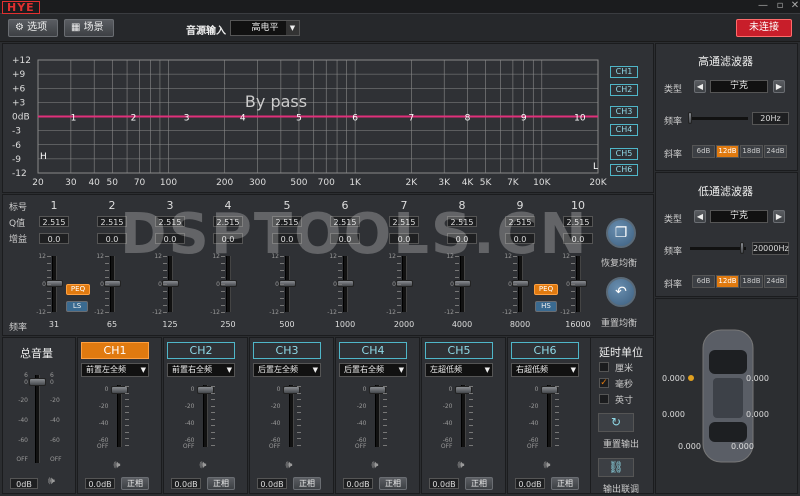  Describe the element at coordinates (616, 467) in the screenshot. I see `link-output-button: ⛓` at that location.